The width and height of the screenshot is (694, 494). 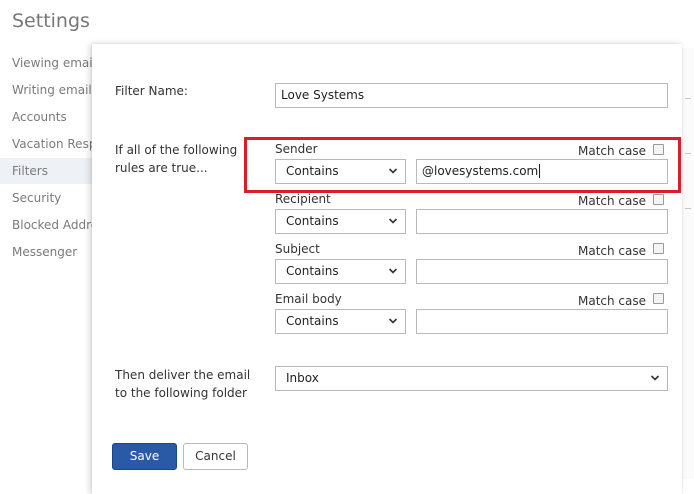 What do you see at coordinates (215, 456) in the screenshot?
I see `cancel-button: Cancel` at bounding box center [215, 456].